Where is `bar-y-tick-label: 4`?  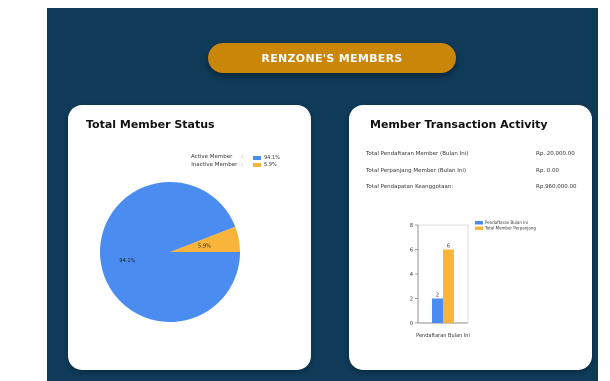 bar-y-tick-label: 4 is located at coordinates (411, 275).